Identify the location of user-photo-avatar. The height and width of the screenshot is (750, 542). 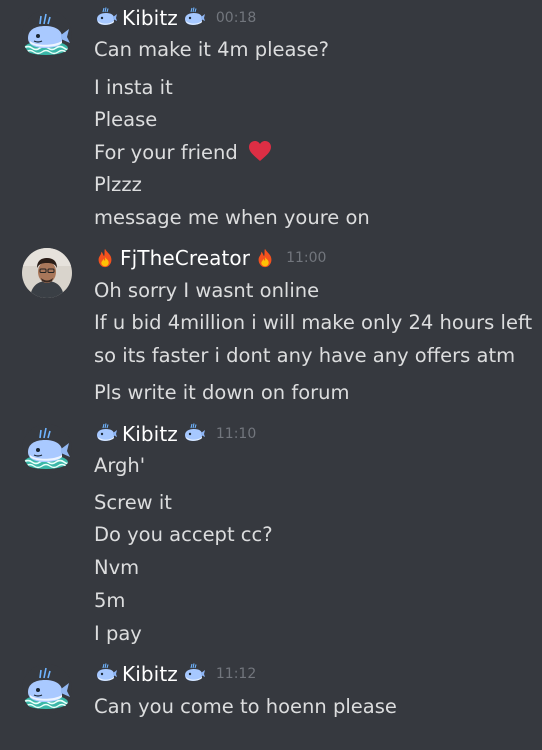
(47, 273).